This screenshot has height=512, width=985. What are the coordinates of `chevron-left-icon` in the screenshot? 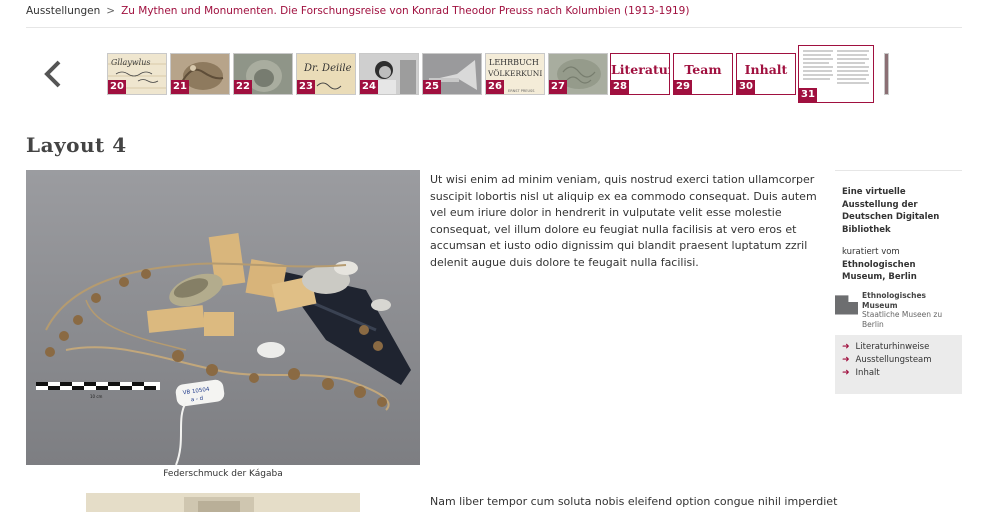 It's located at (52, 74).